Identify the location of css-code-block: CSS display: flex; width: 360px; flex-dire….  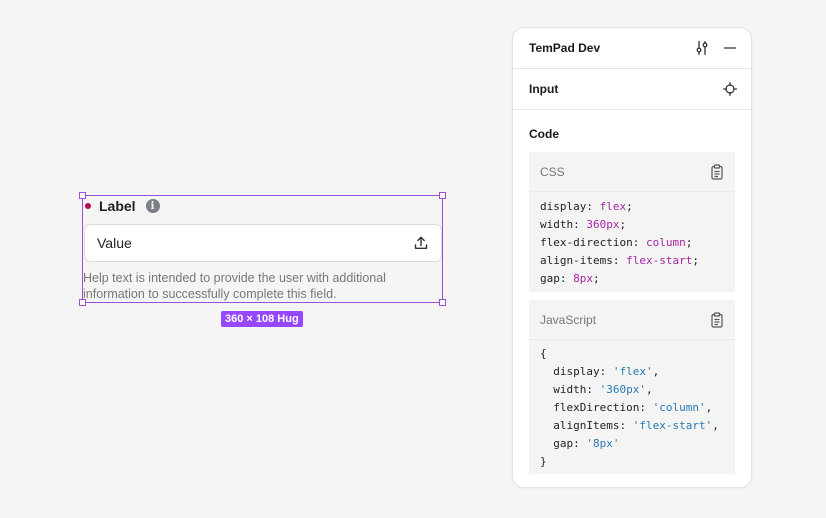
(632, 222).